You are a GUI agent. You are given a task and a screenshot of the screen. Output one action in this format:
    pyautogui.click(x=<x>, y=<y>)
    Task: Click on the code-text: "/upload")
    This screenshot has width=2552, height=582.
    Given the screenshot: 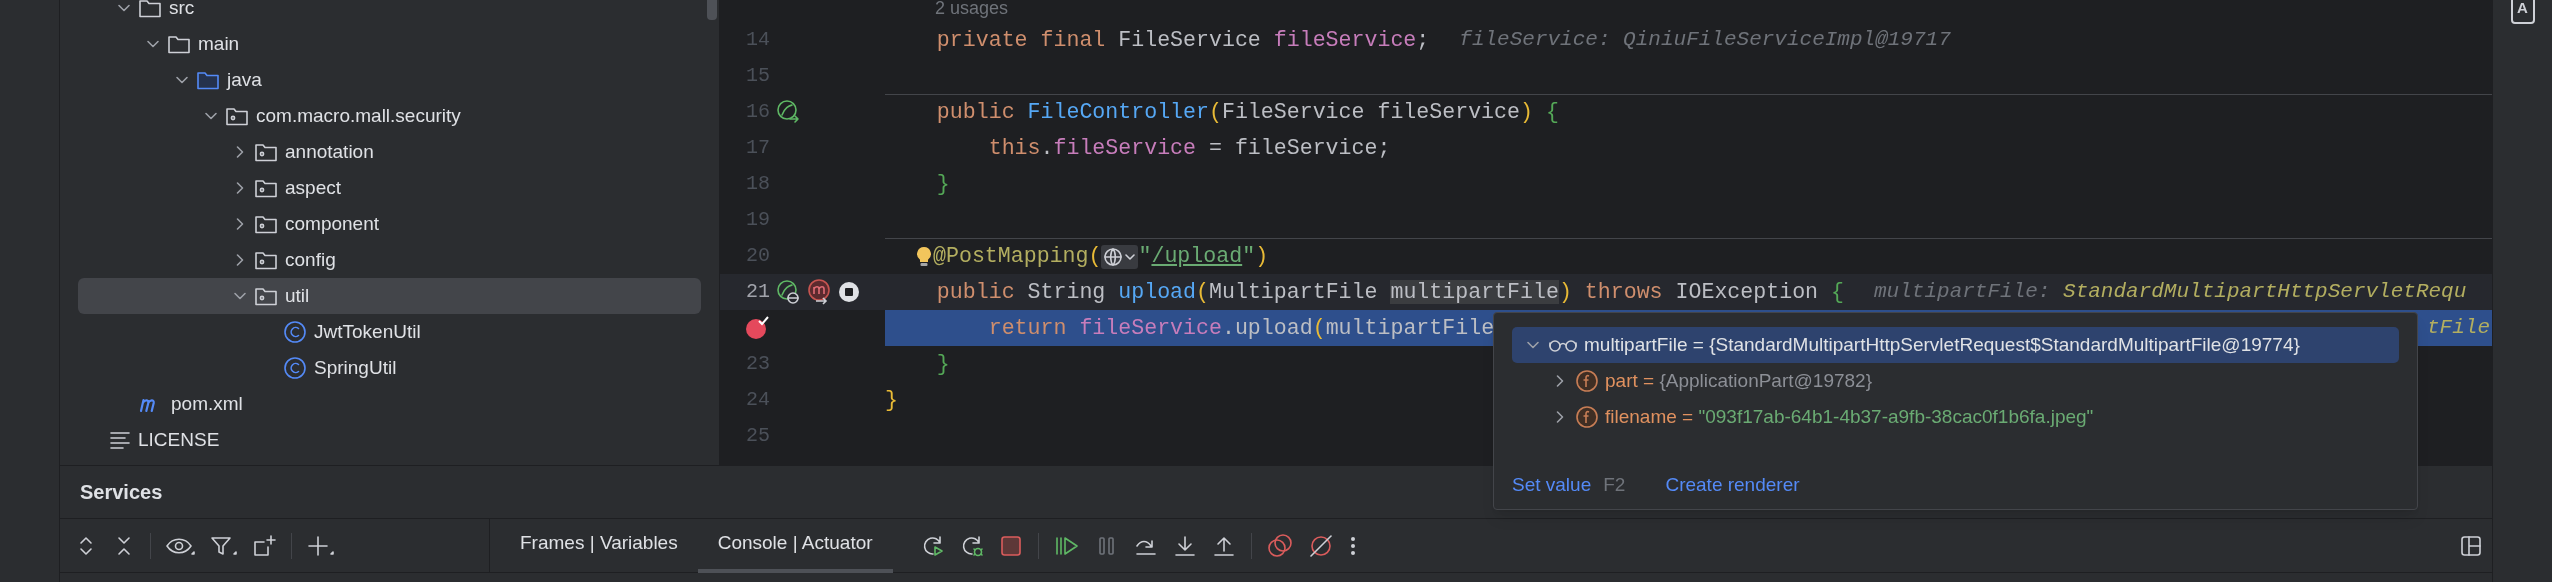 What is the action you would take?
    pyautogui.click(x=1203, y=257)
    